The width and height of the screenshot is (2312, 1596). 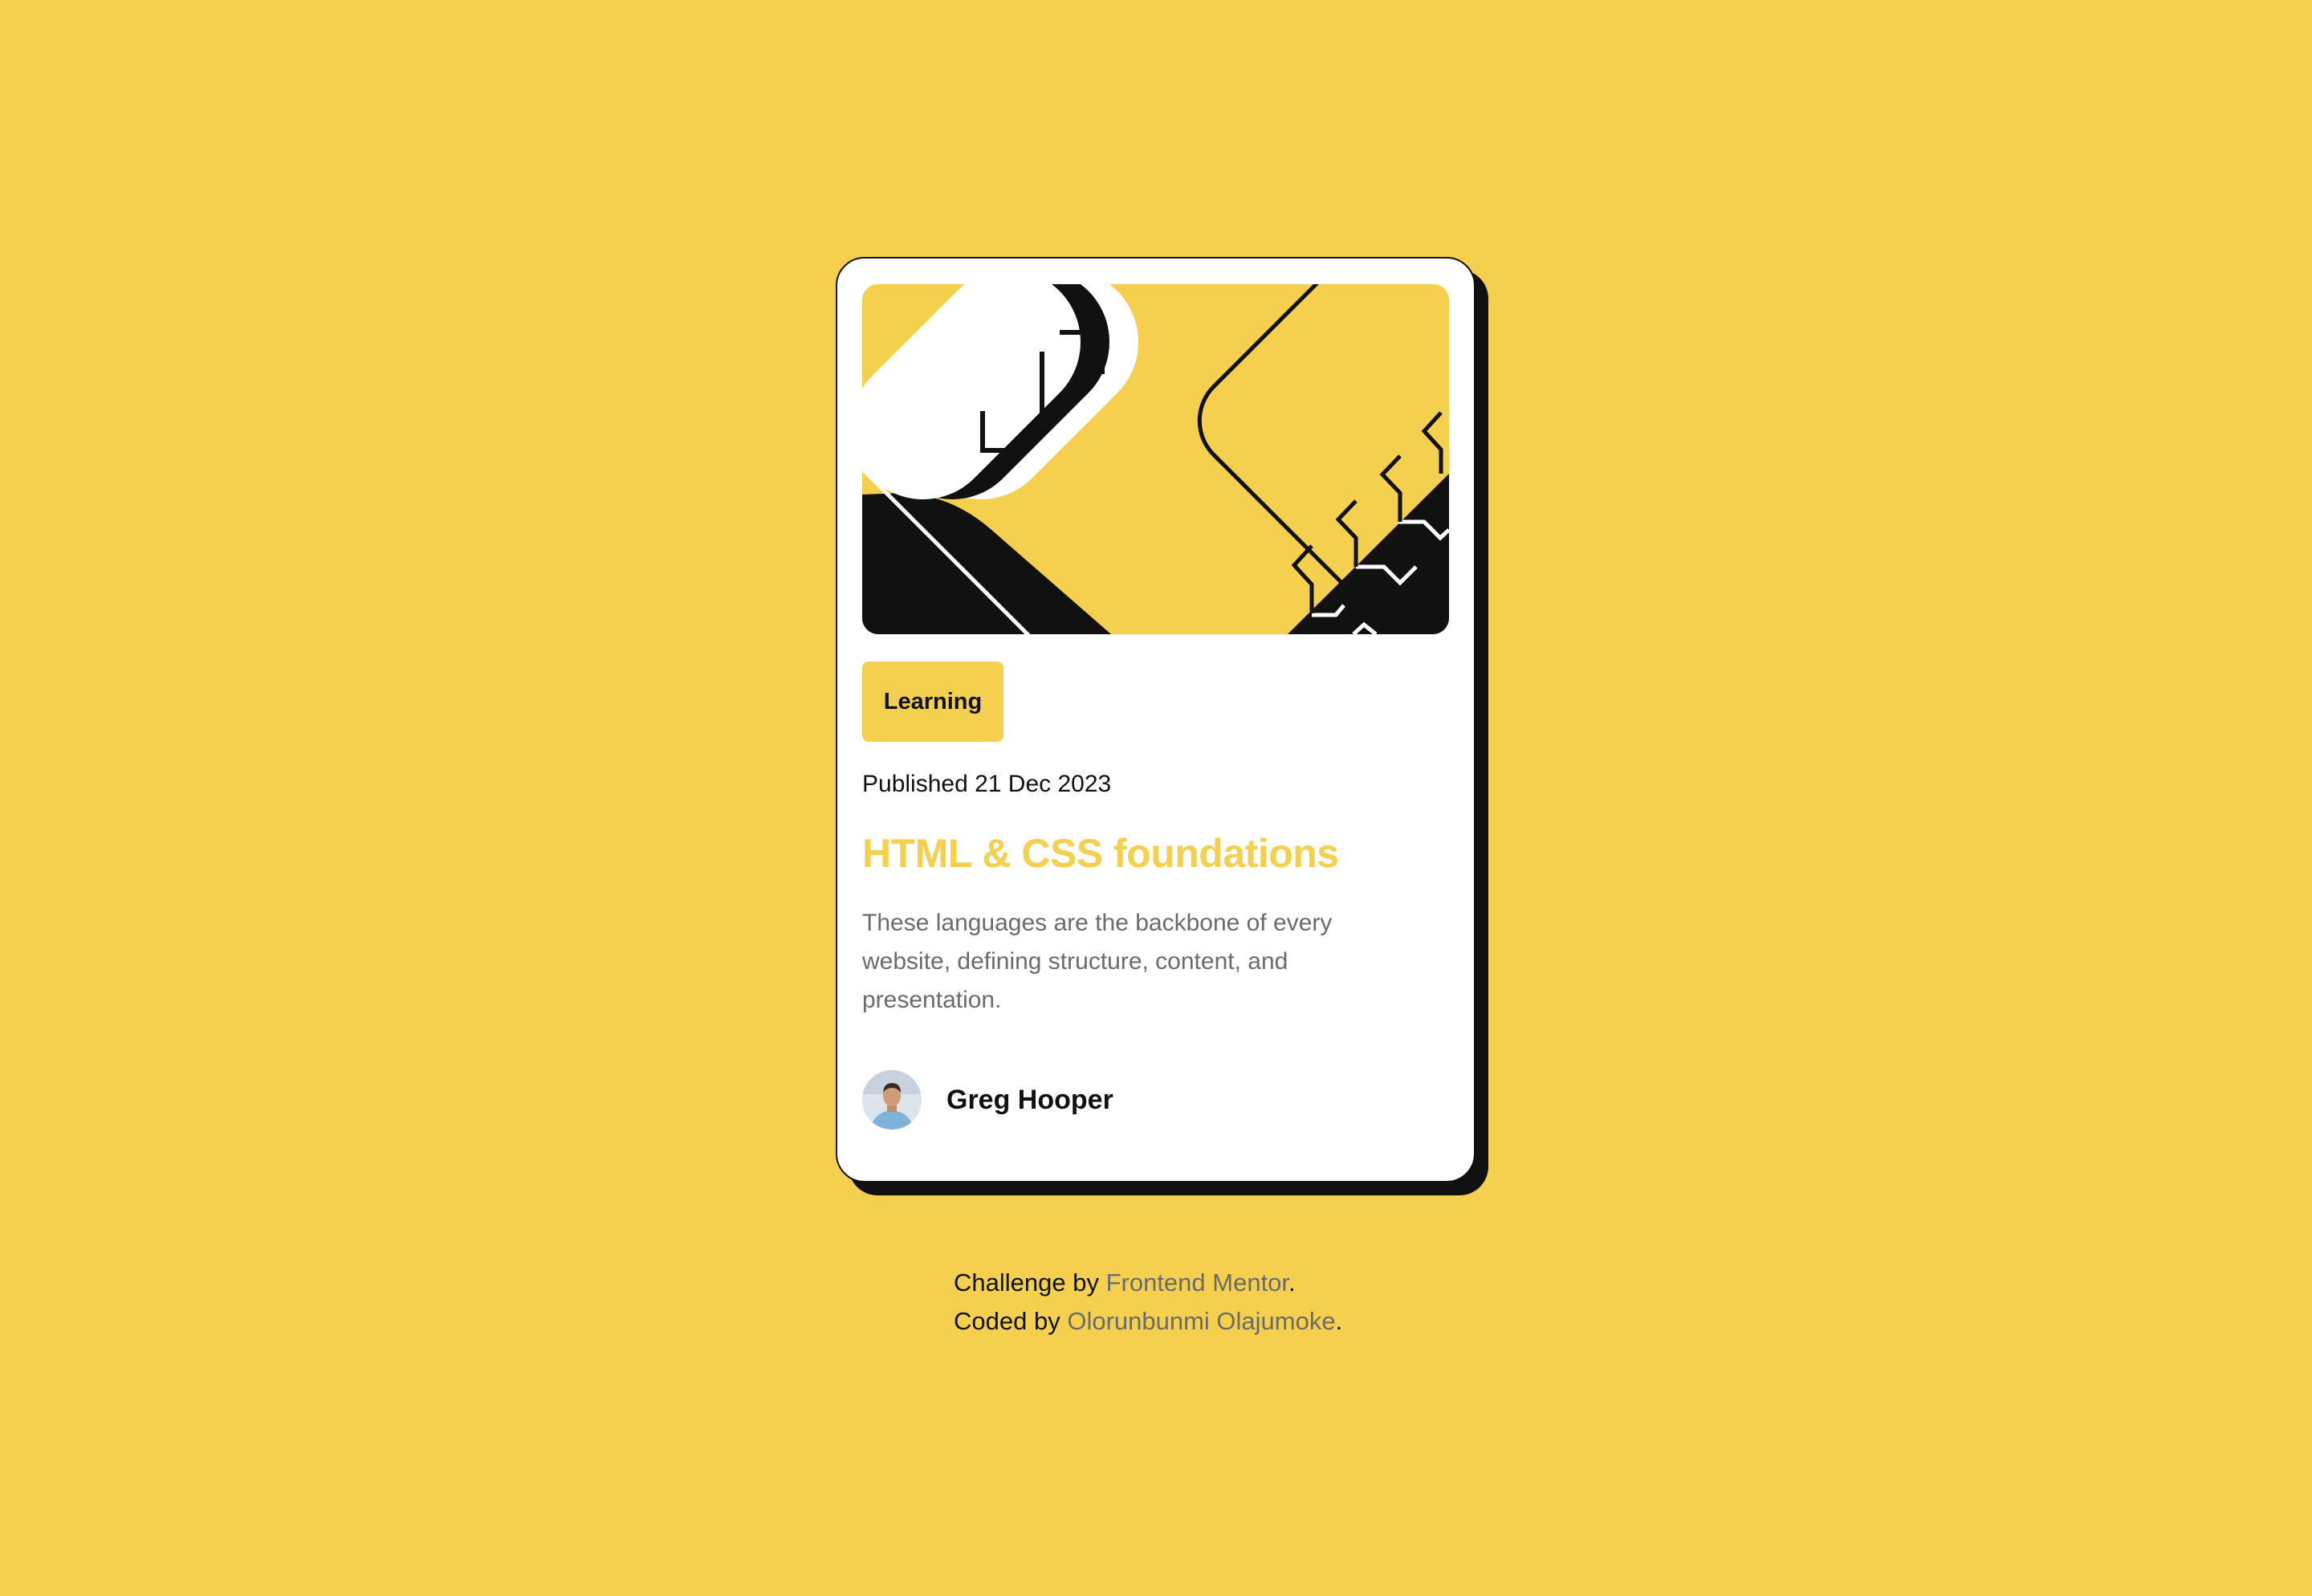 I want to click on avatar-graphic, so click(x=892, y=1100).